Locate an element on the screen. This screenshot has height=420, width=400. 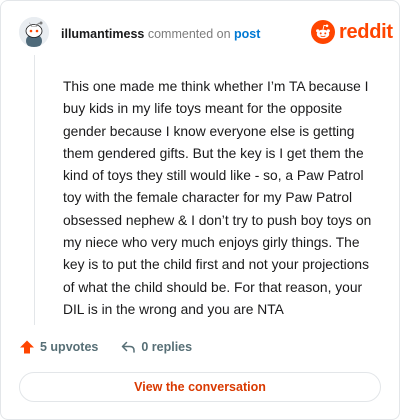
upvote-count: 5 upvotes is located at coordinates (69, 347).